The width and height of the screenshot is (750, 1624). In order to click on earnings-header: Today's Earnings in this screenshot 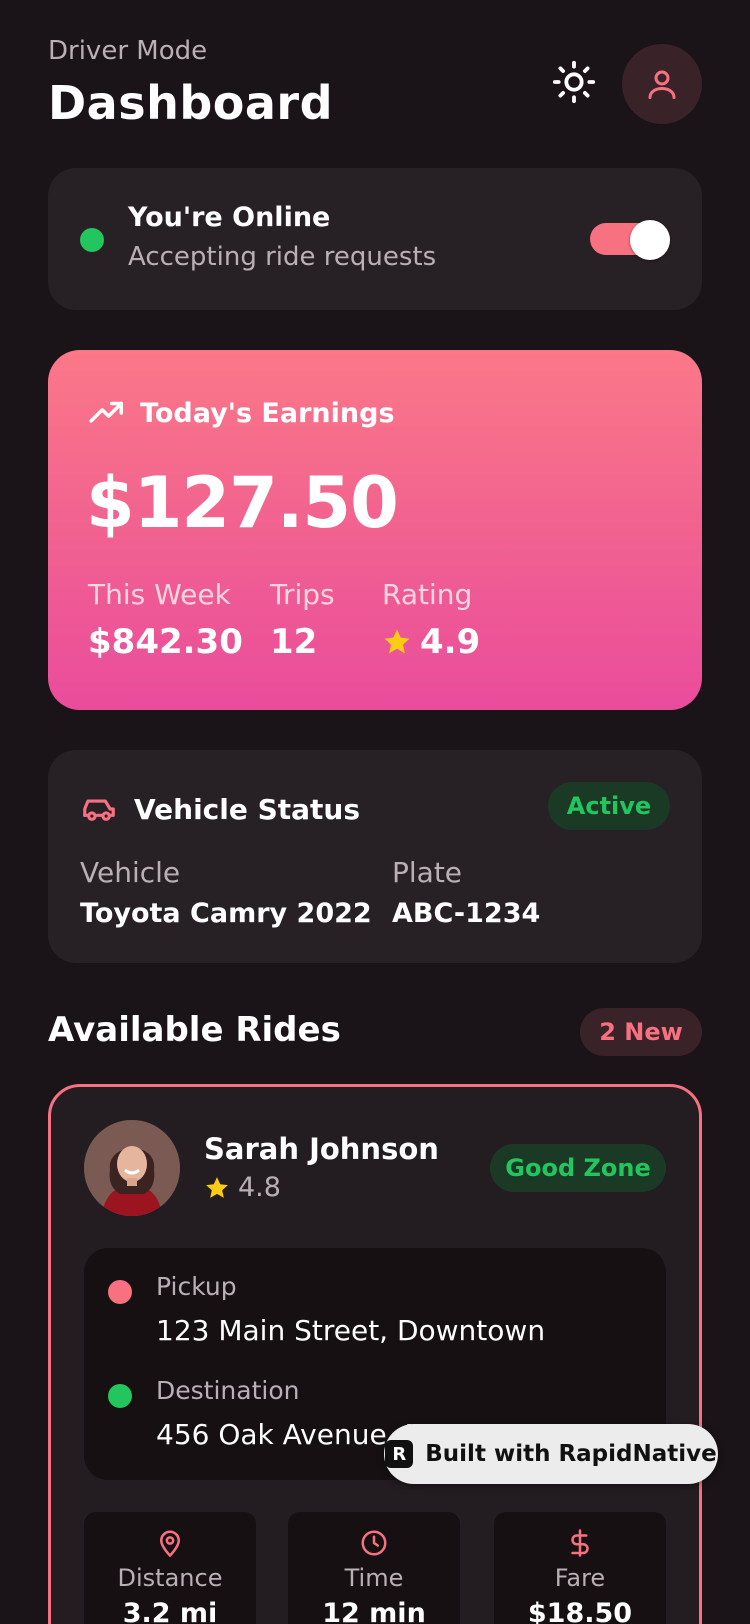, I will do `click(241, 413)`.